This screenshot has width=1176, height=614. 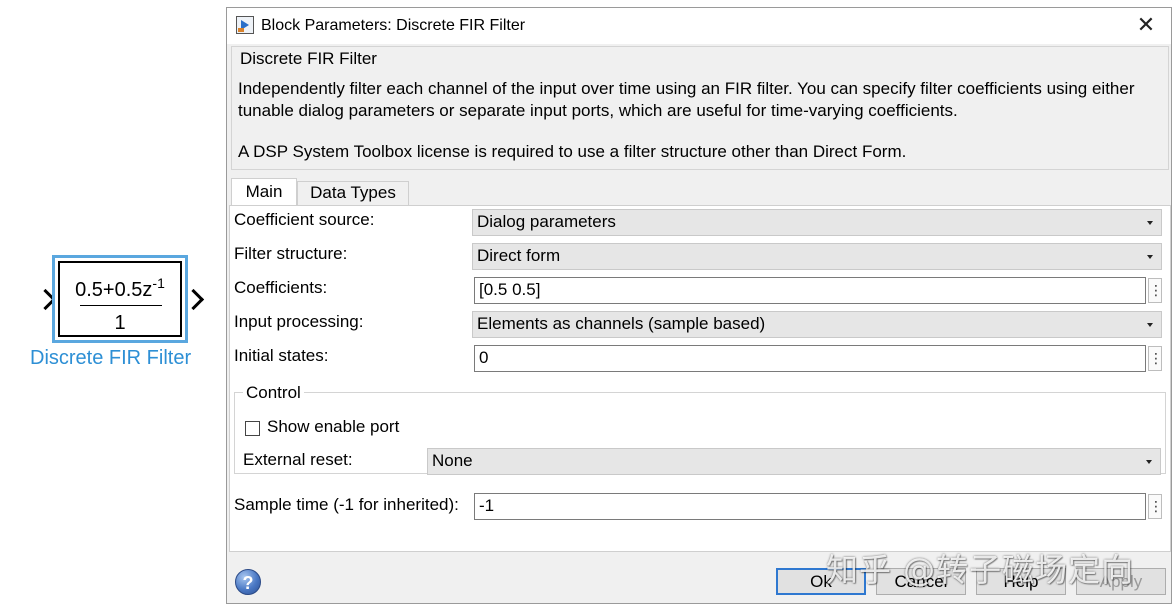 I want to click on input-processing-label: Input processing:, so click(x=299, y=321).